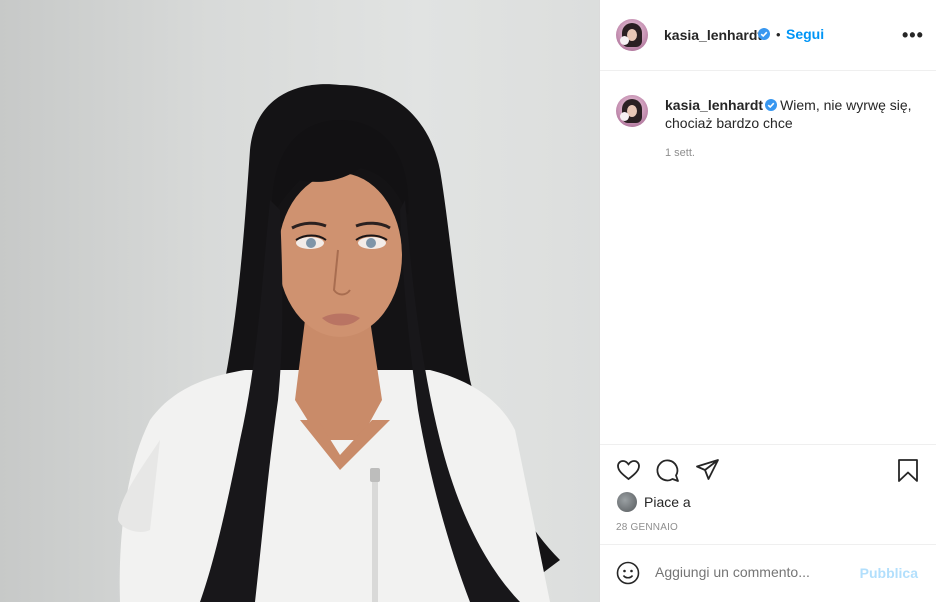  Describe the element at coordinates (889, 573) in the screenshot. I see `publish-button: Pubblica` at that location.